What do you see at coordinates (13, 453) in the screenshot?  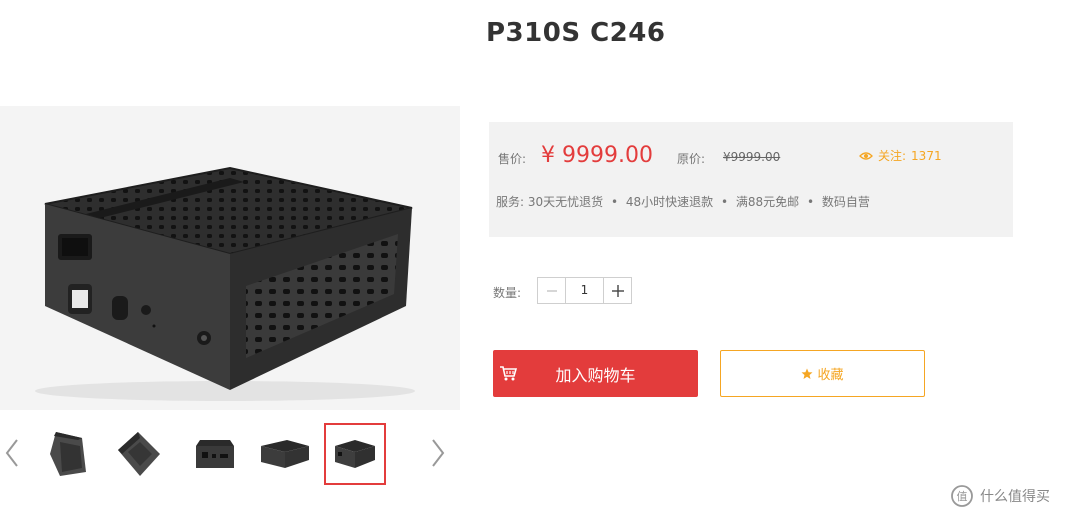 I see `thumbnail-prev-arrow-icon` at bounding box center [13, 453].